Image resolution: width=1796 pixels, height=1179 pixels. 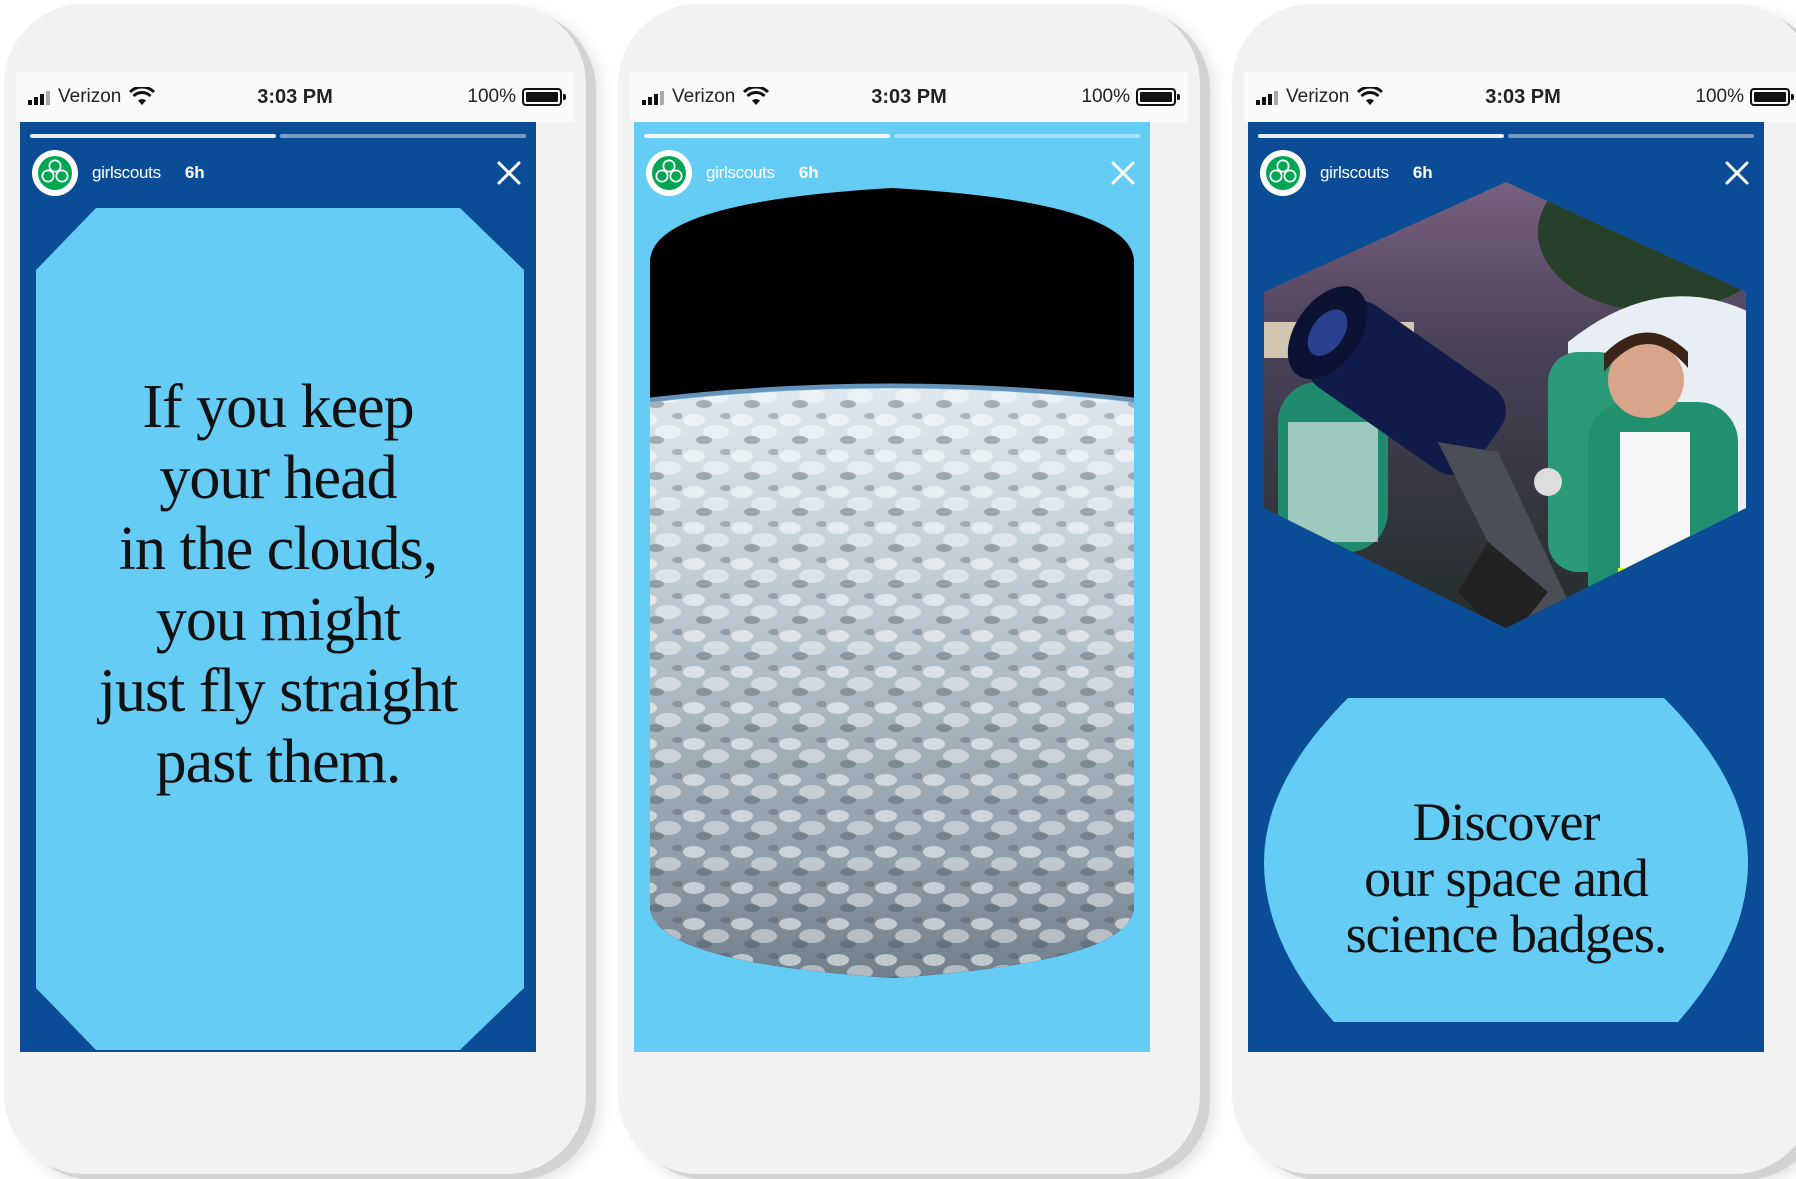 I want to click on quote-line: you might, so click(x=278, y=620).